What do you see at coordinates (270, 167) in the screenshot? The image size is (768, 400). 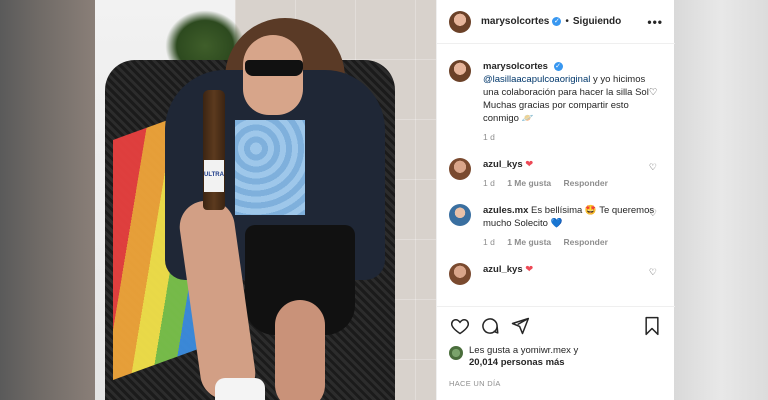 I see `photo-top` at bounding box center [270, 167].